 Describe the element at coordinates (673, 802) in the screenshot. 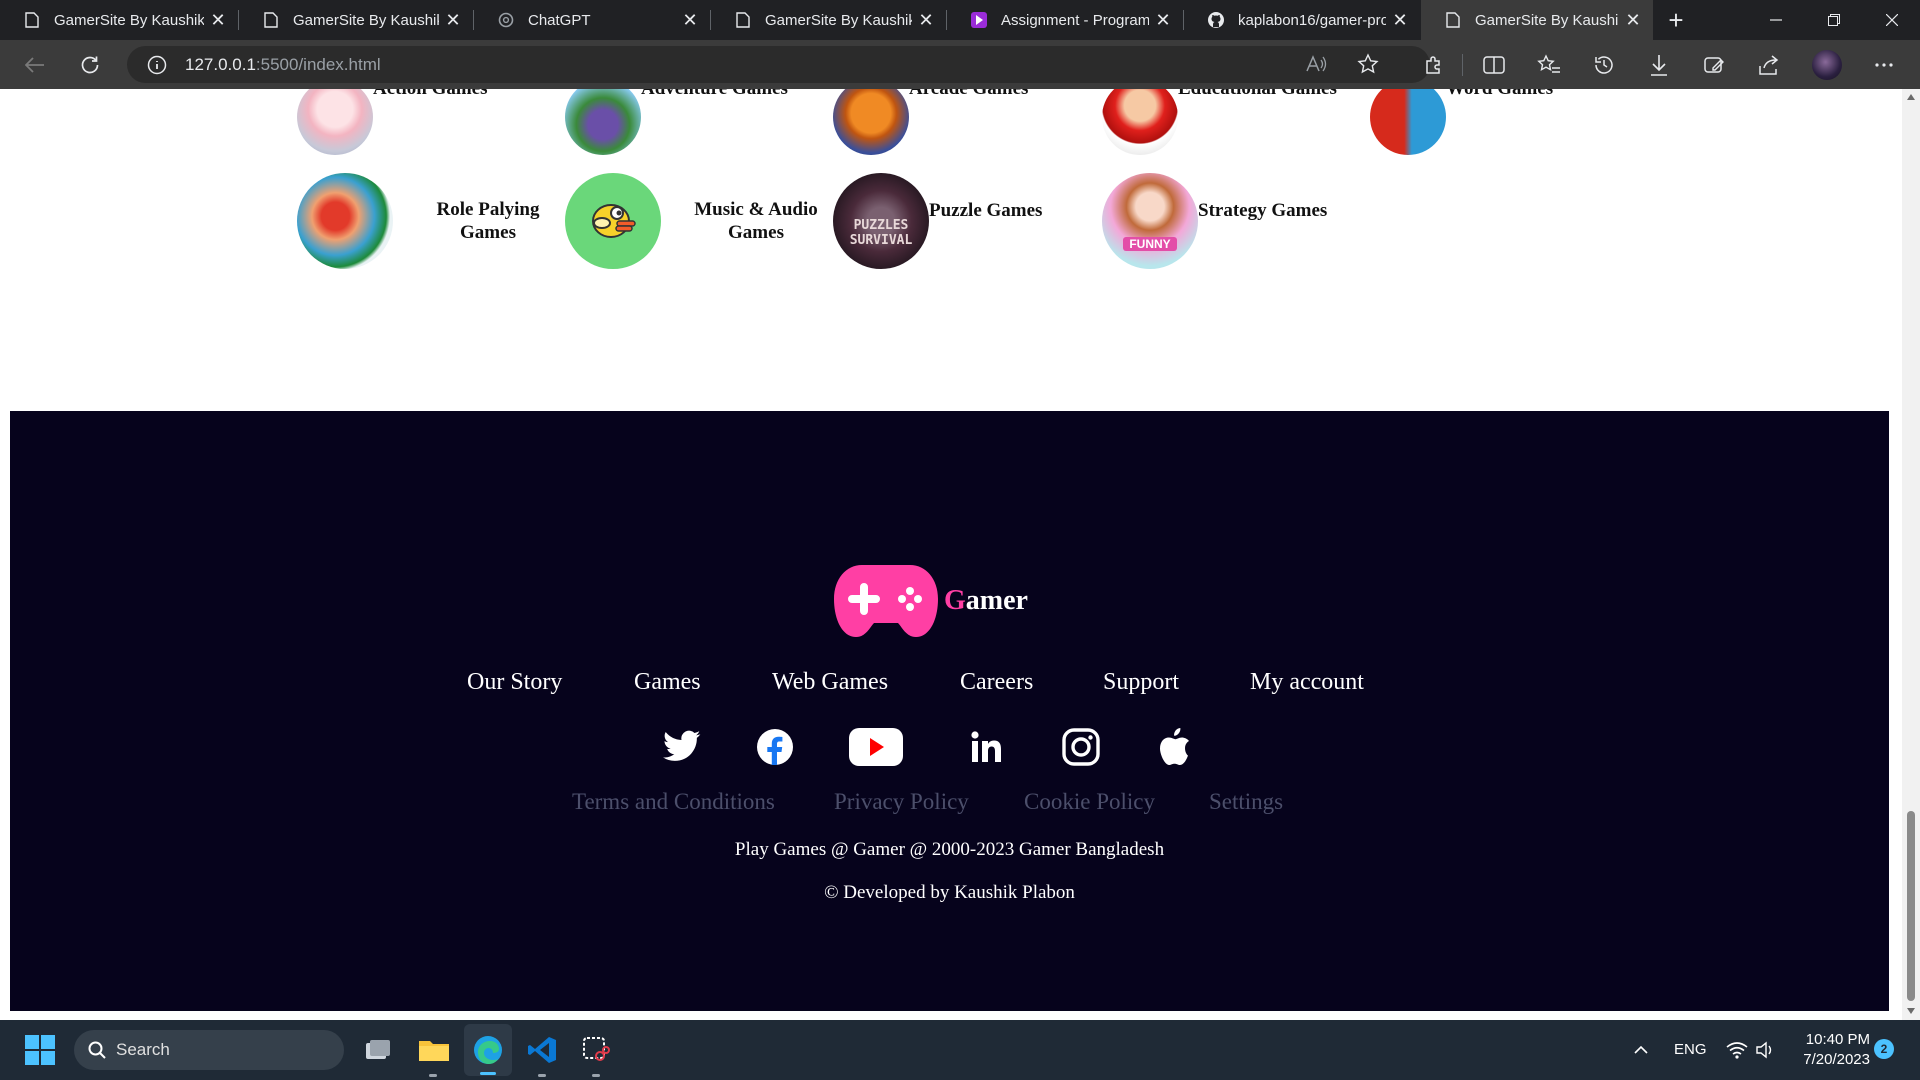

I see `terms-link: Terms and Conditions` at that location.